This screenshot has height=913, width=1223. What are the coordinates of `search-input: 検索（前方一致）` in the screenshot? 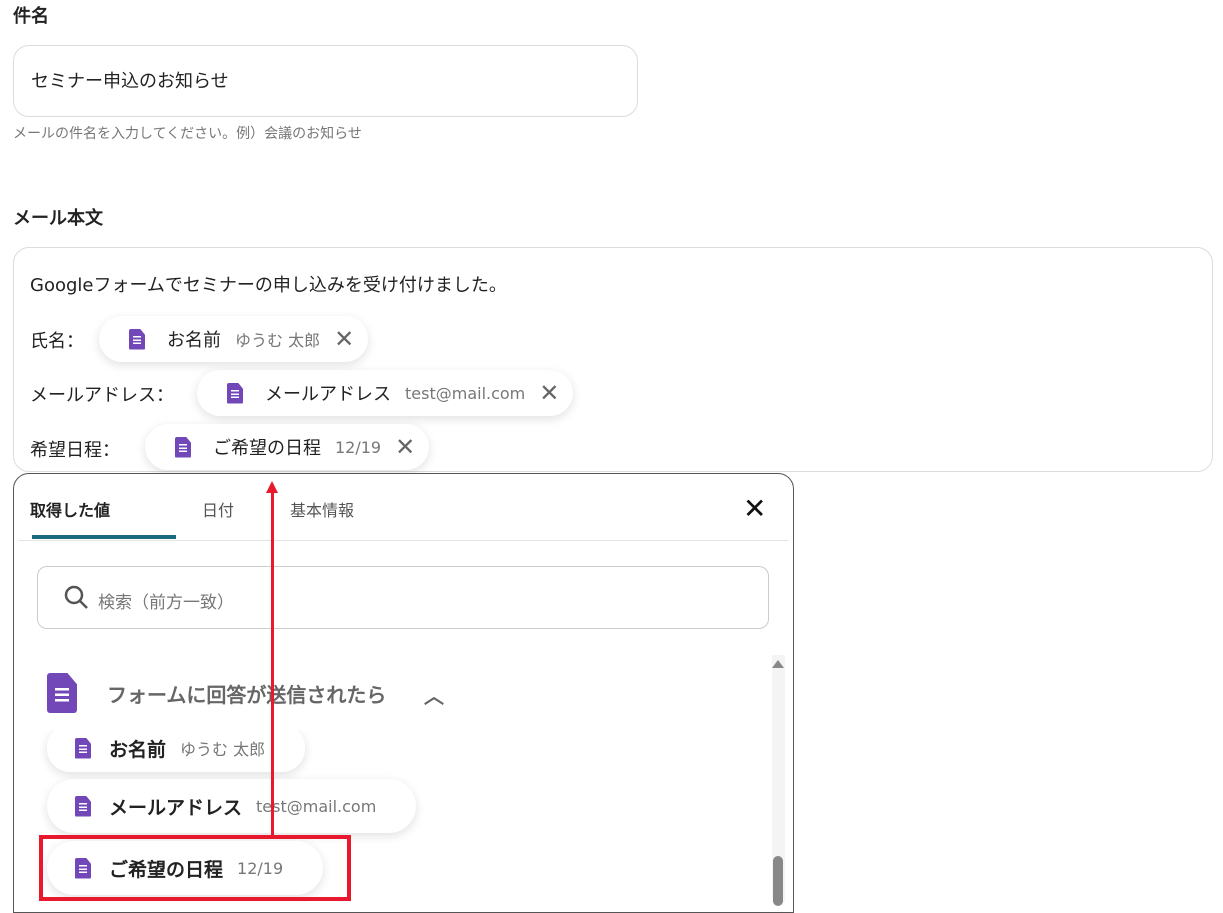 It's located at (403, 597).